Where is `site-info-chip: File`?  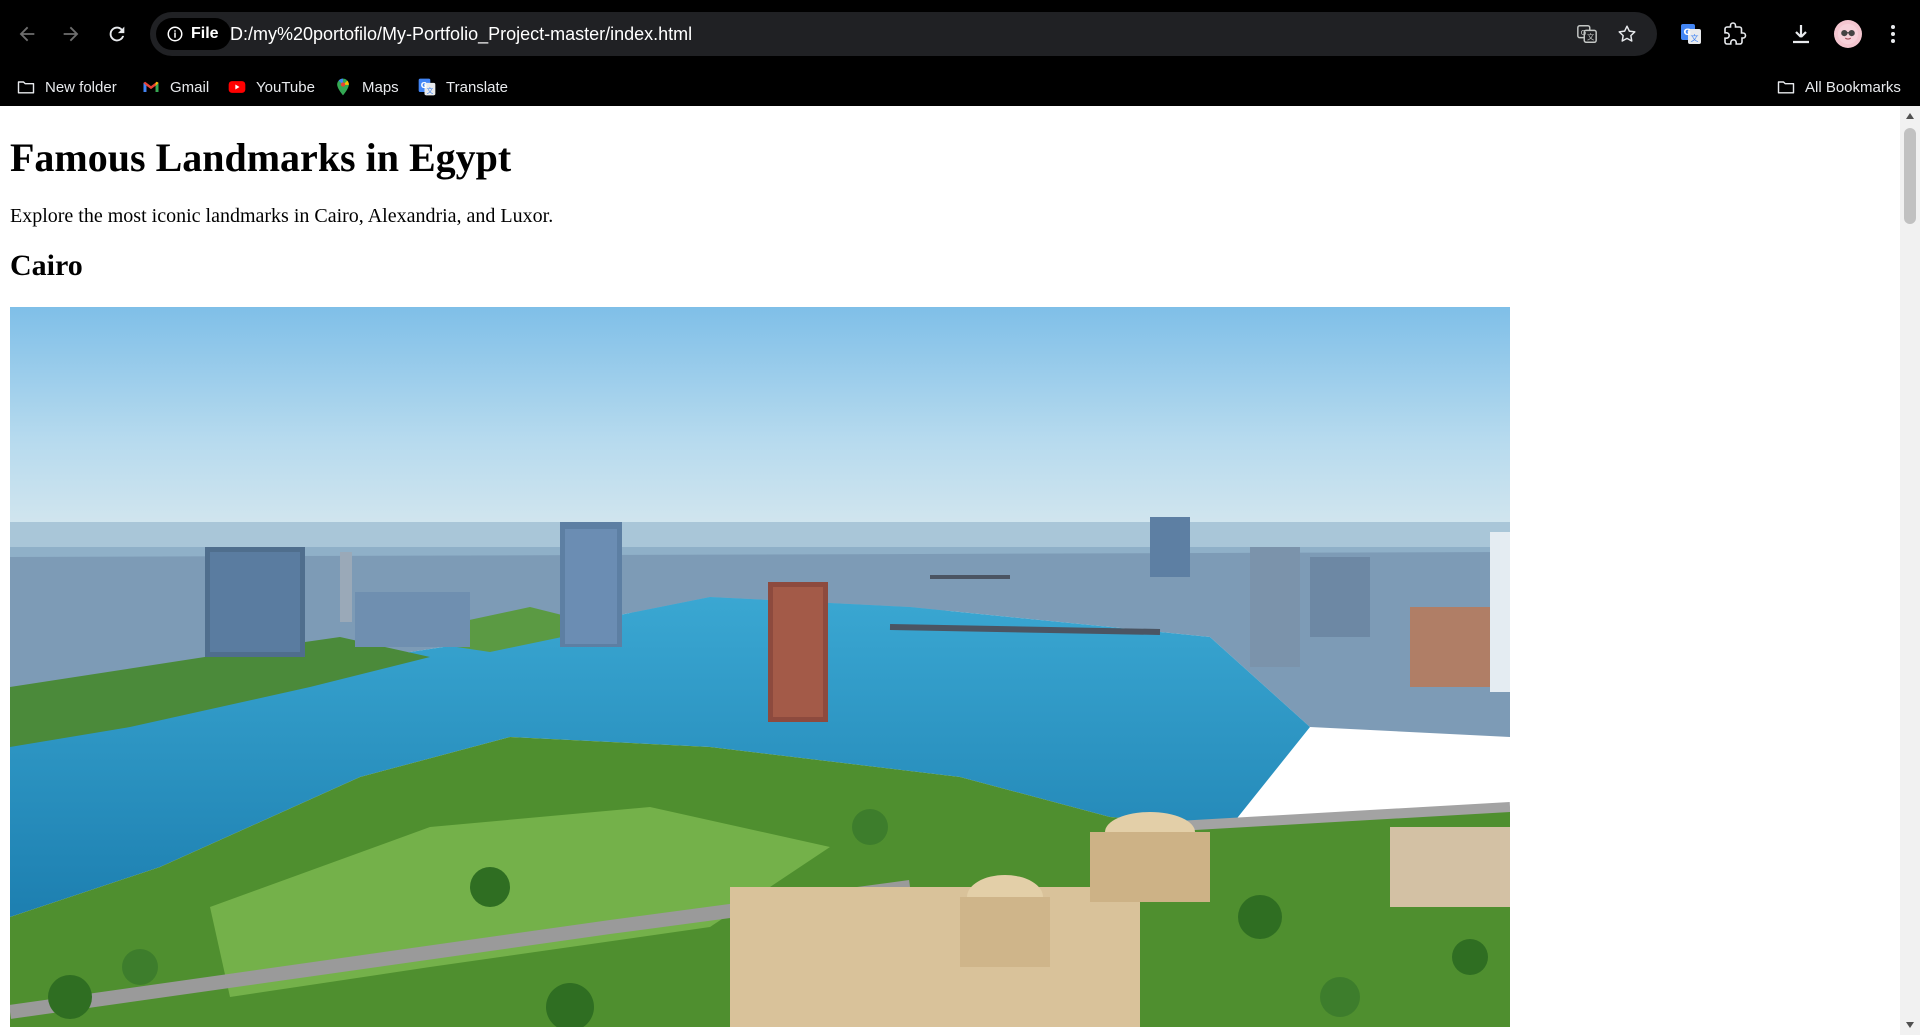 site-info-chip: File is located at coordinates (193, 34).